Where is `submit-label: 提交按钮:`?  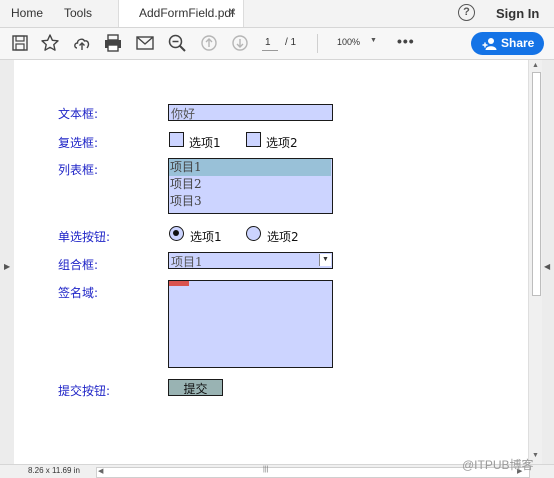 submit-label: 提交按钮: is located at coordinates (84, 391).